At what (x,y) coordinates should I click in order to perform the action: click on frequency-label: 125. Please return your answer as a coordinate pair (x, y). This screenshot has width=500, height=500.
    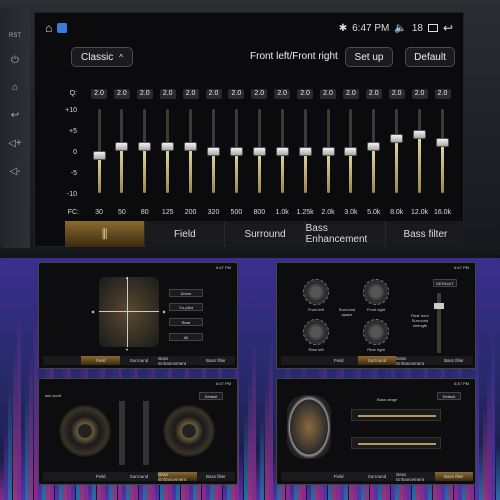
    Looking at the image, I should click on (167, 212).